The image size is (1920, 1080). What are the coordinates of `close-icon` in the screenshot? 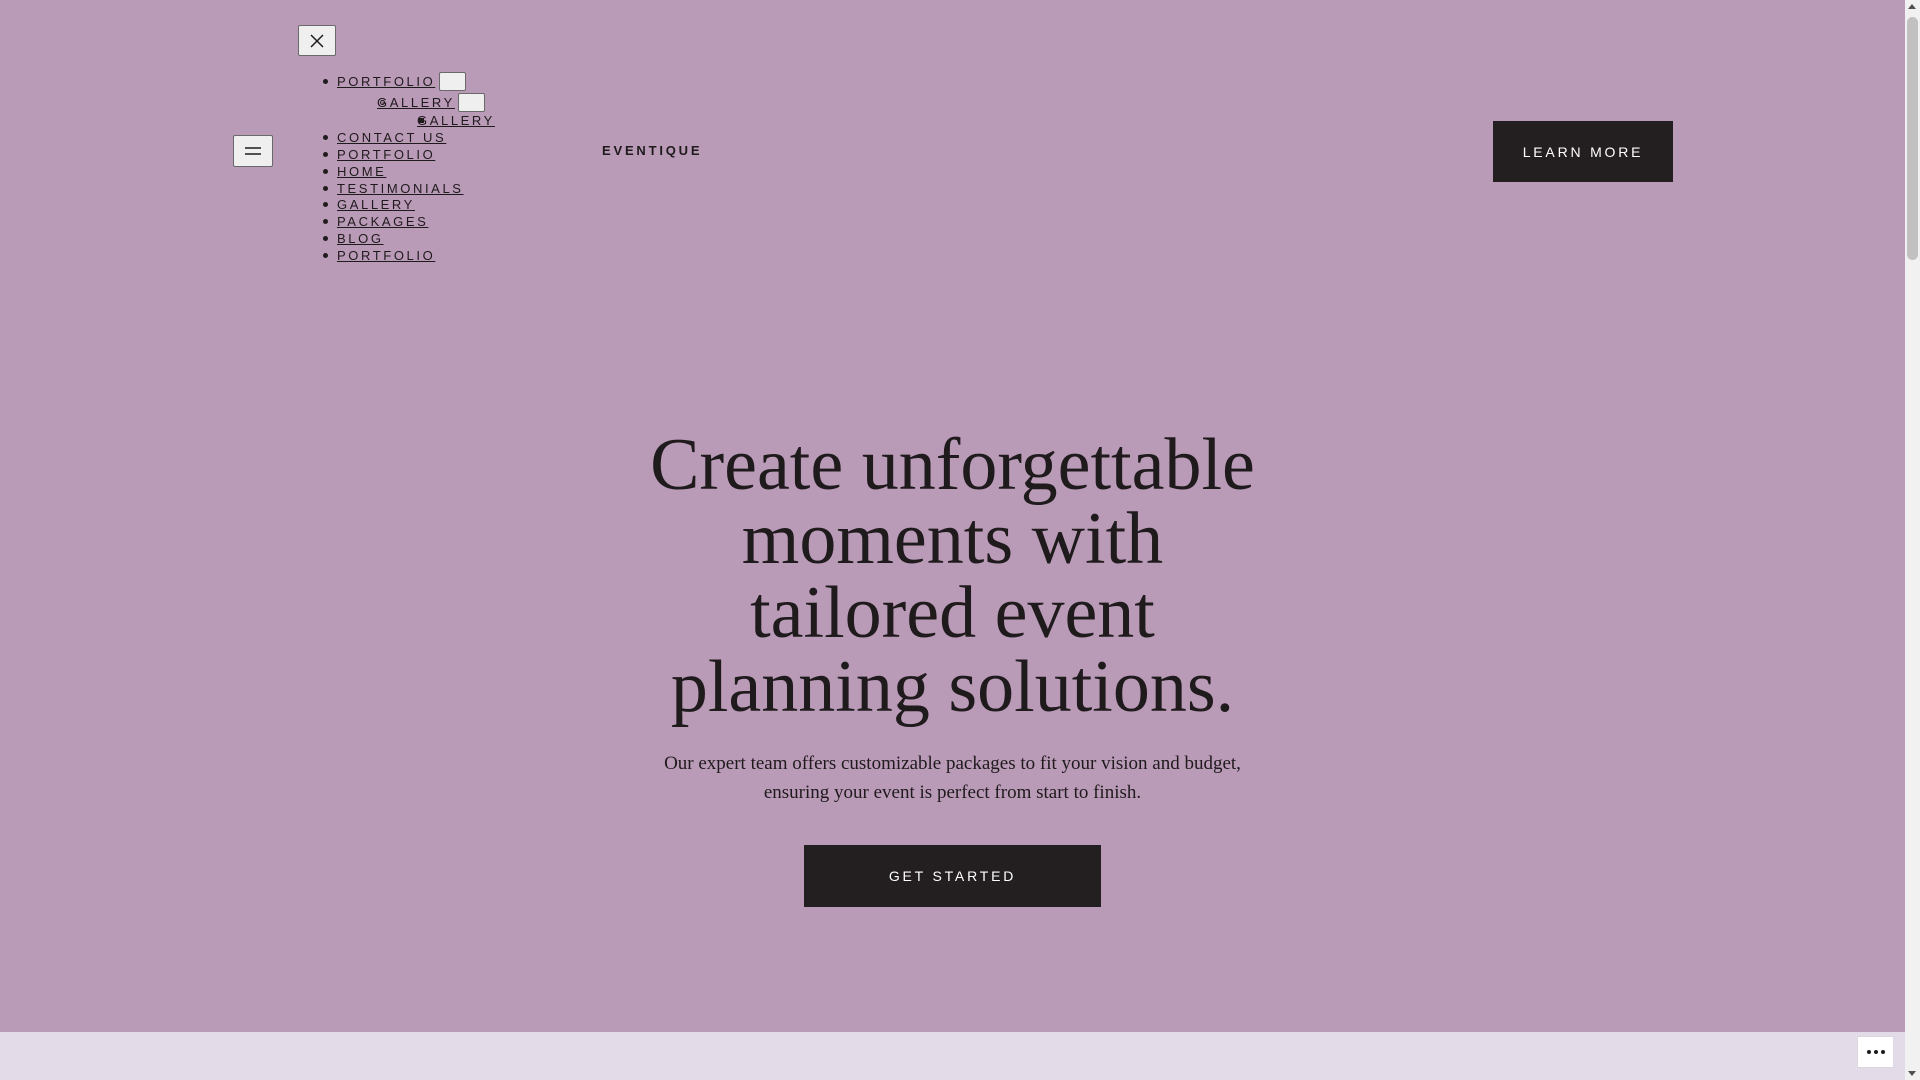 It's located at (317, 40).